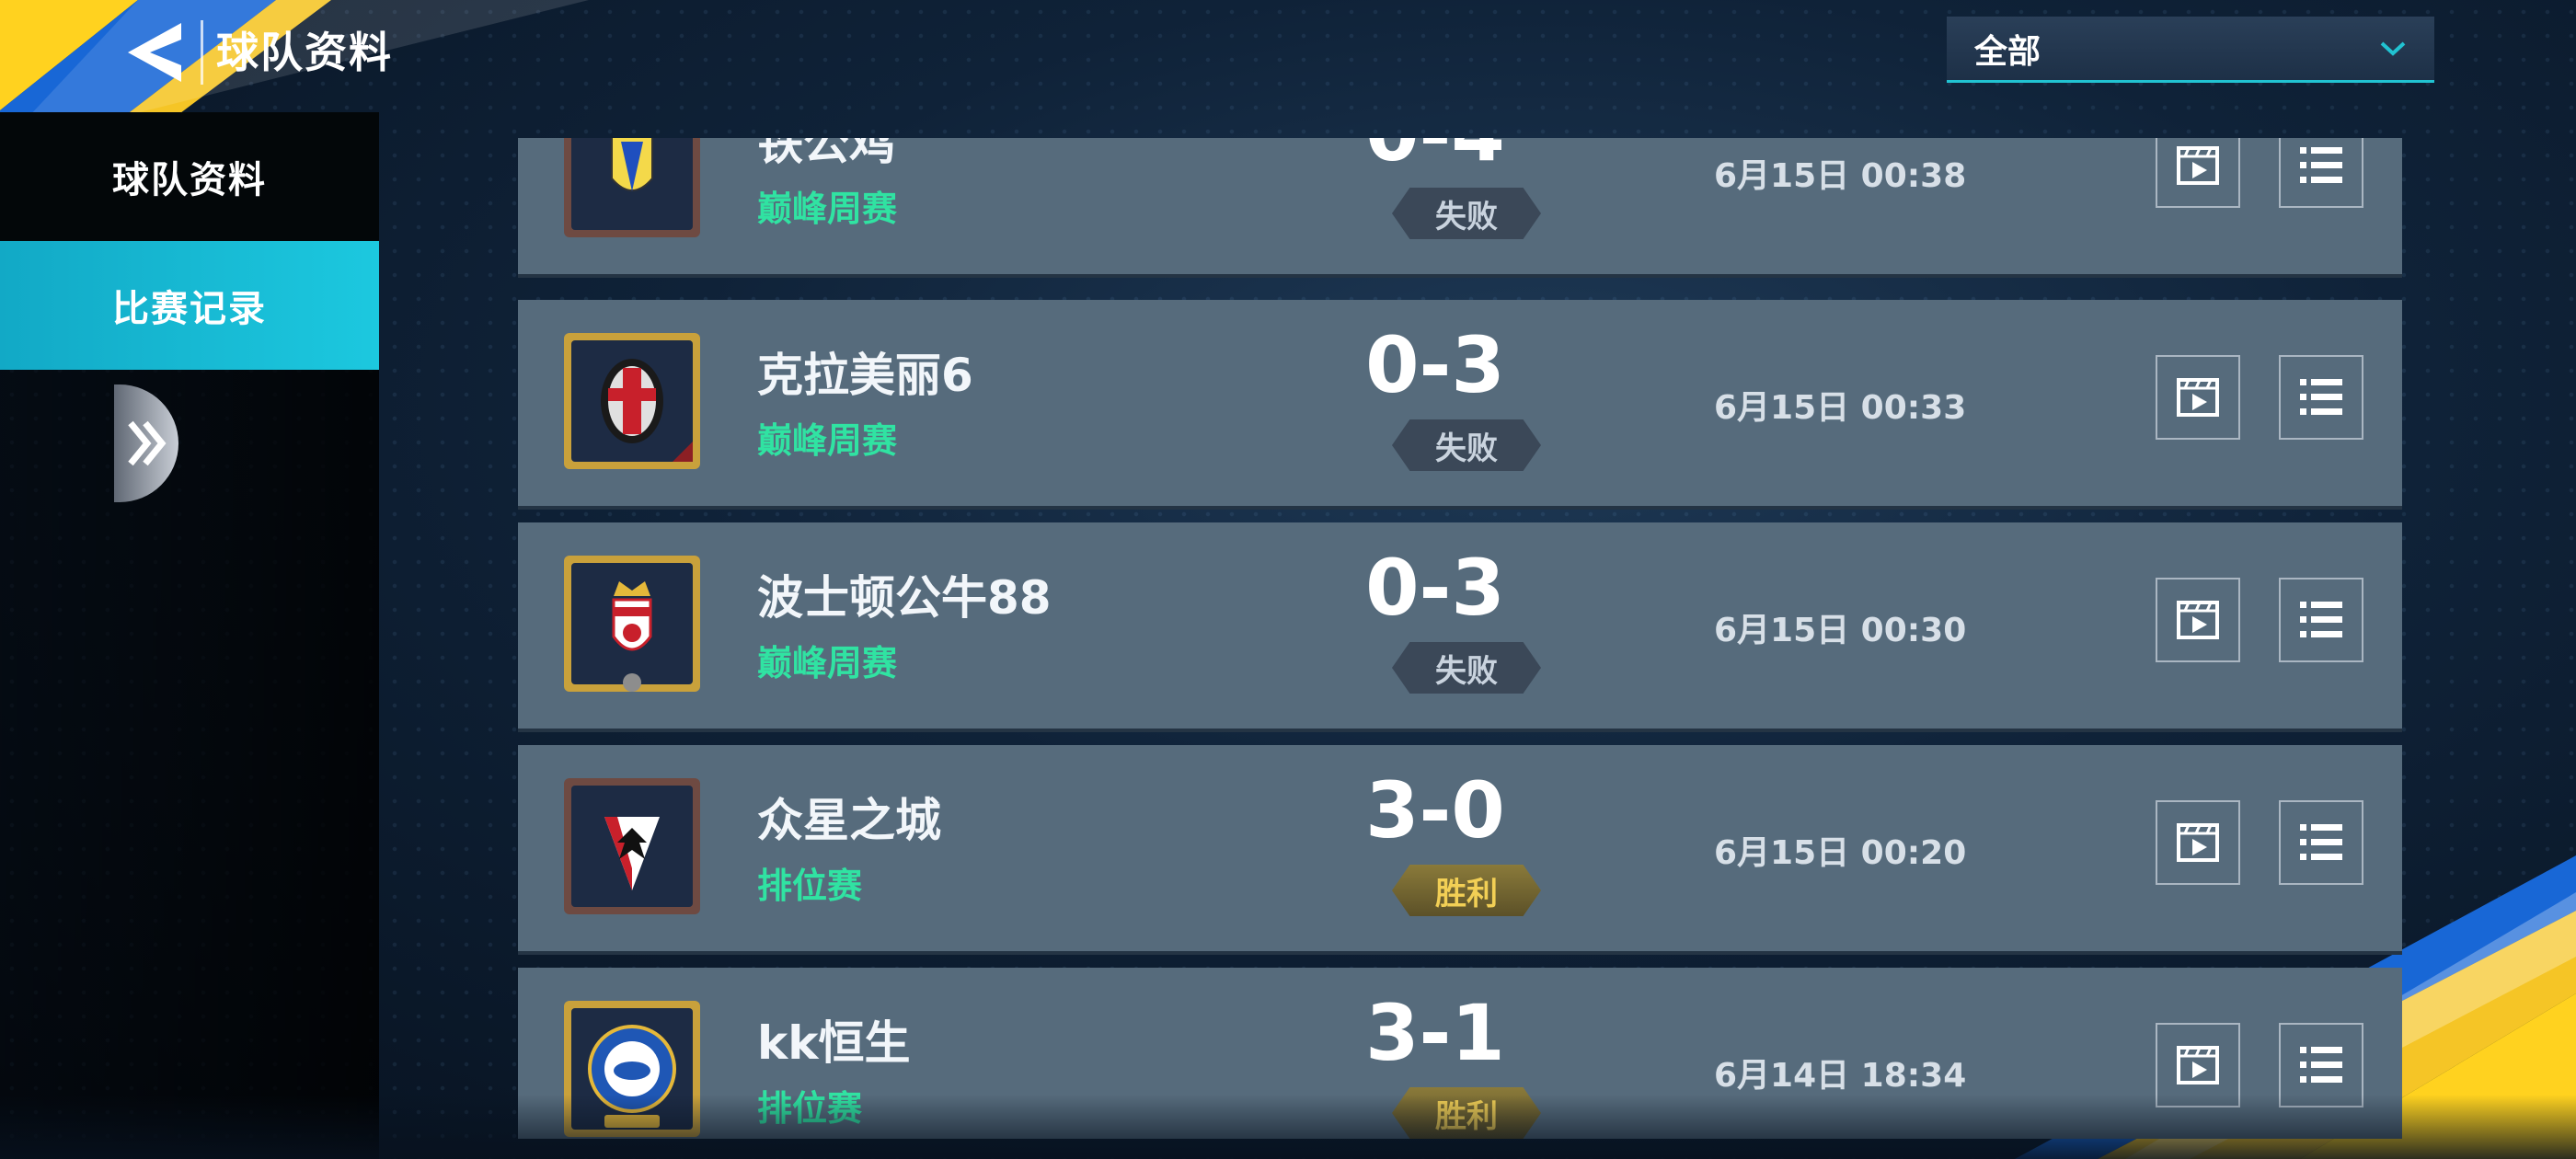  Describe the element at coordinates (1435, 158) in the screenshot. I see `match-score: 0-4` at that location.